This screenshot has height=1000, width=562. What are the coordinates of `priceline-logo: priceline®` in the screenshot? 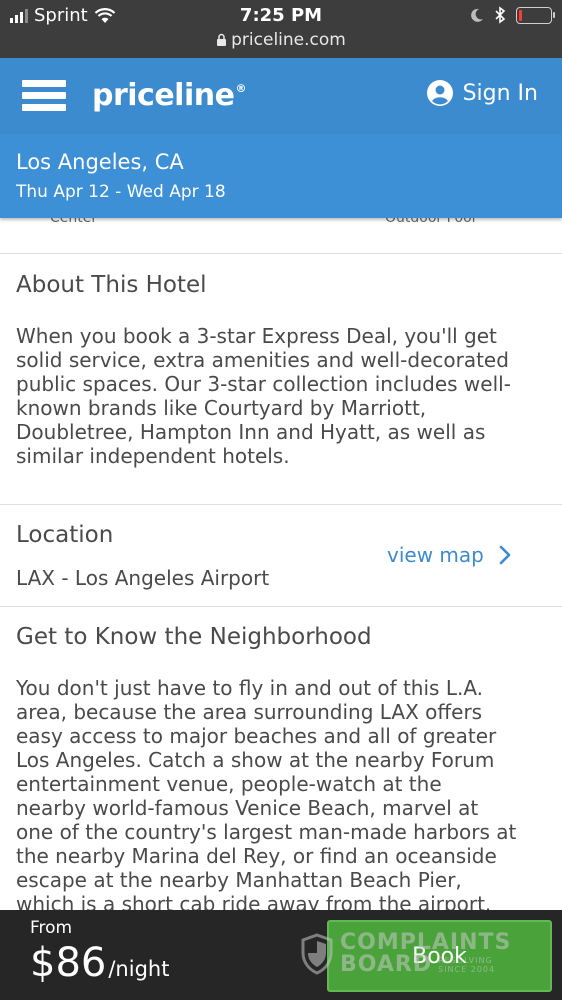 It's located at (169, 95).